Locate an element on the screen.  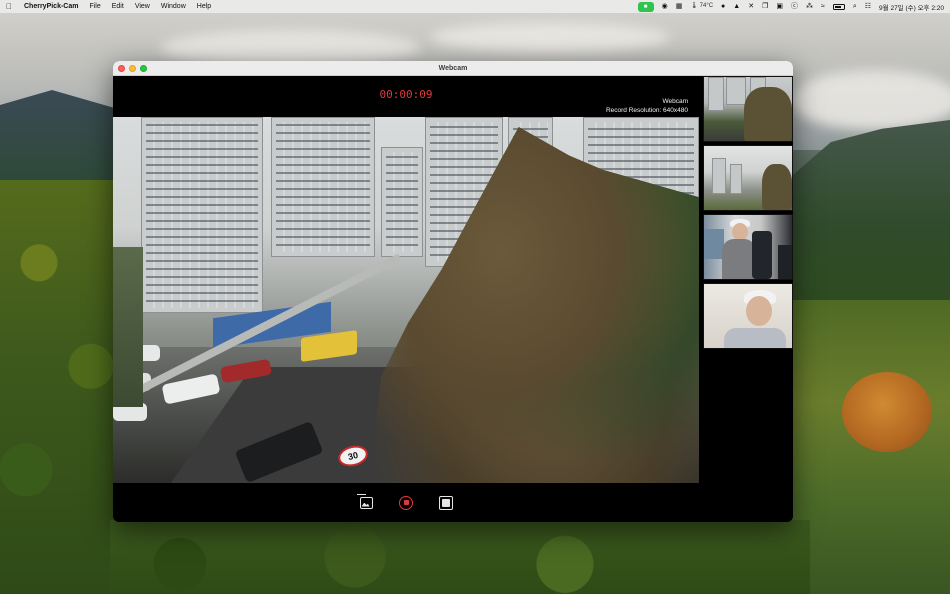
tree is located at coordinates (128, 327).